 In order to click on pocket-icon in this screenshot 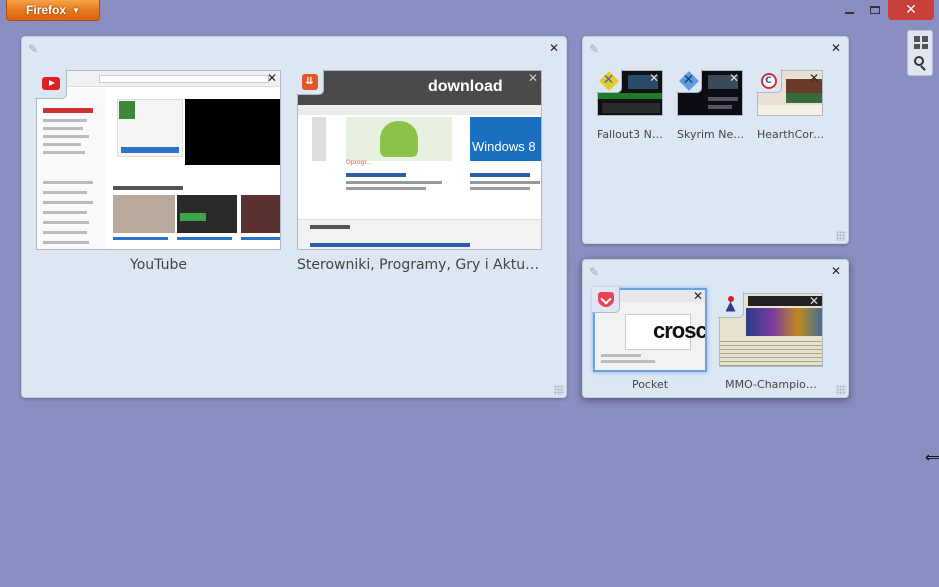, I will do `click(605, 299)`.